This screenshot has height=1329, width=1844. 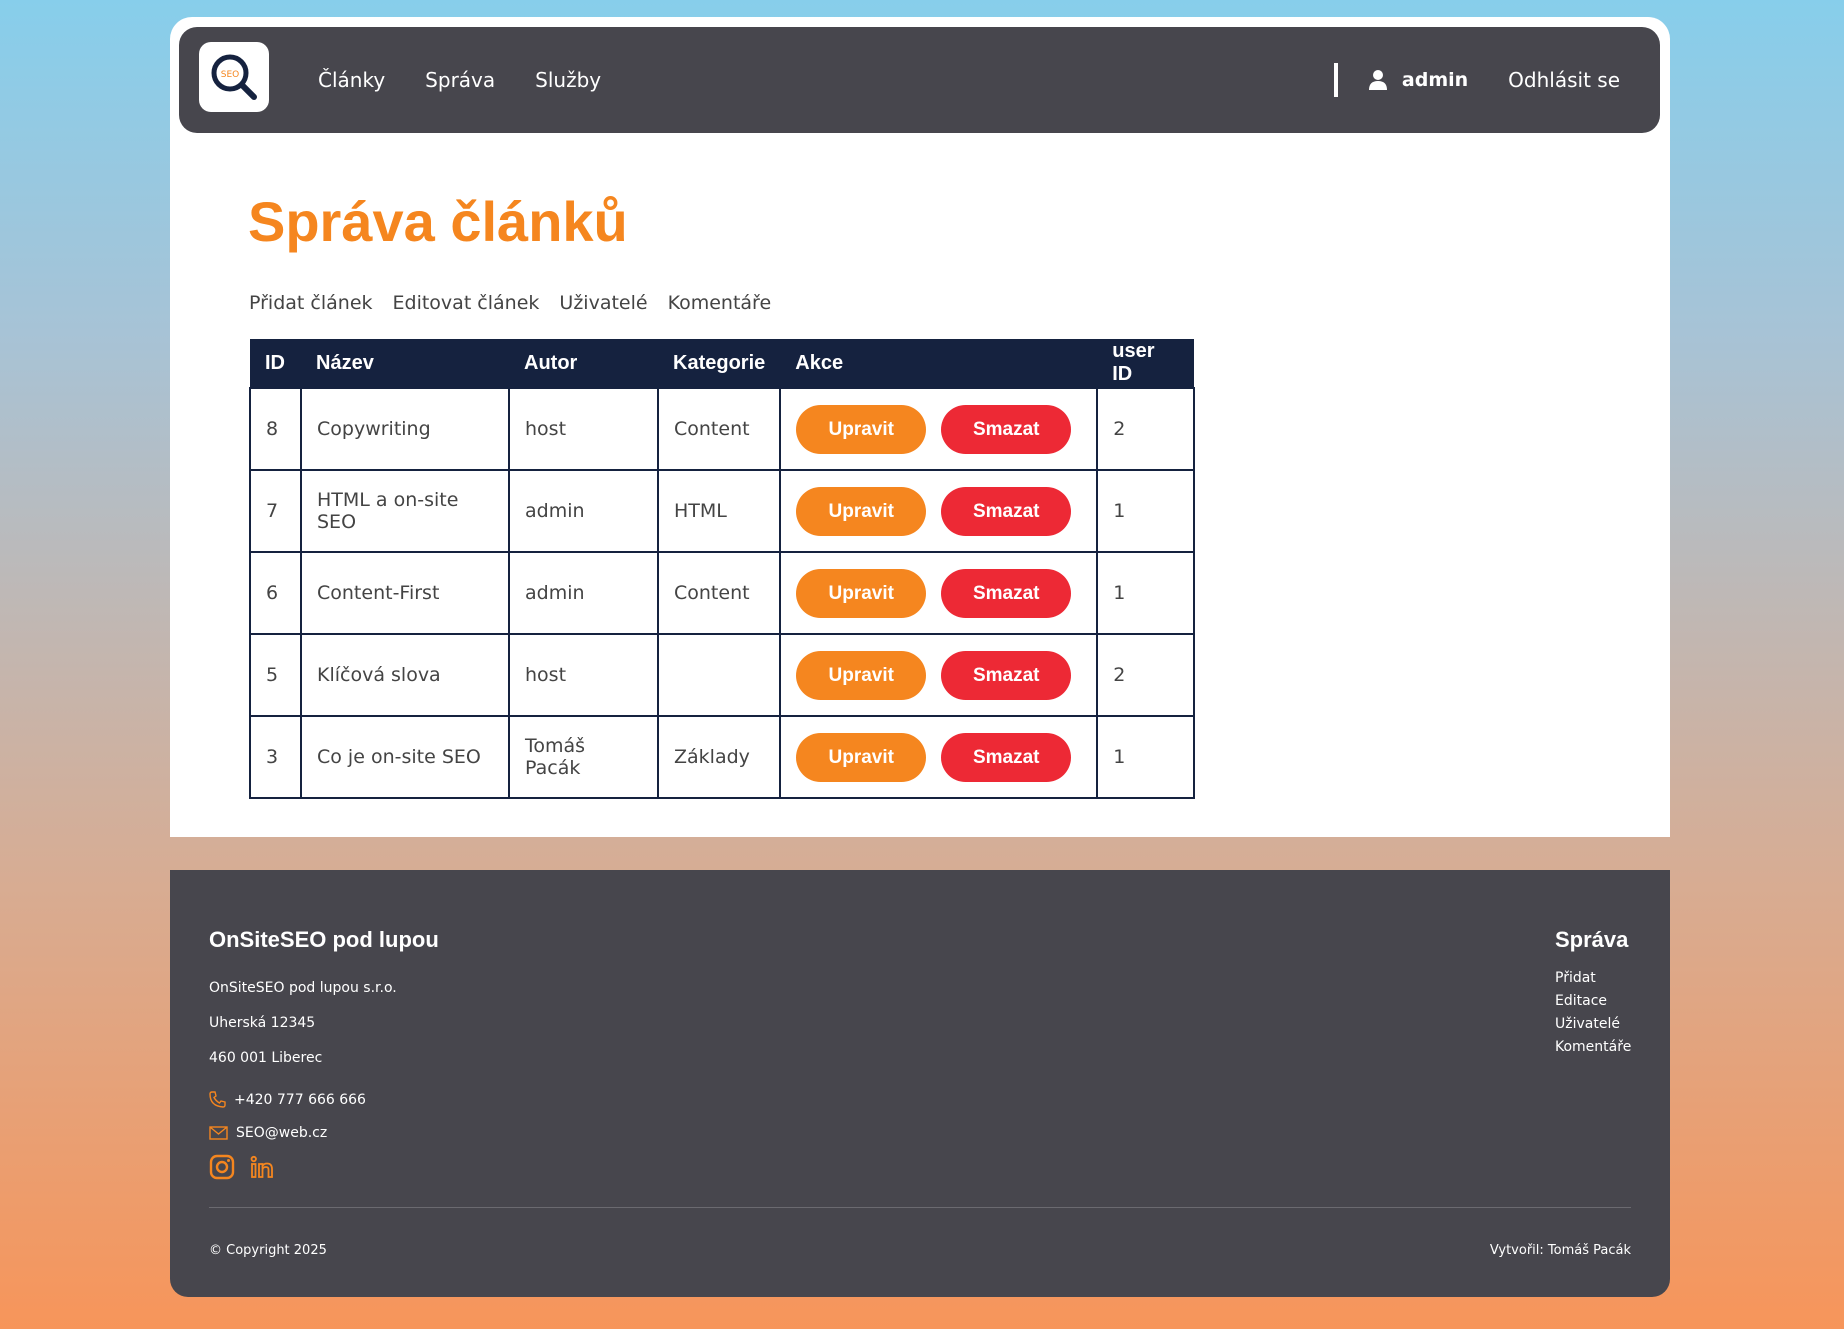 What do you see at coordinates (405, 363) in the screenshot?
I see `col-header-name: Název` at bounding box center [405, 363].